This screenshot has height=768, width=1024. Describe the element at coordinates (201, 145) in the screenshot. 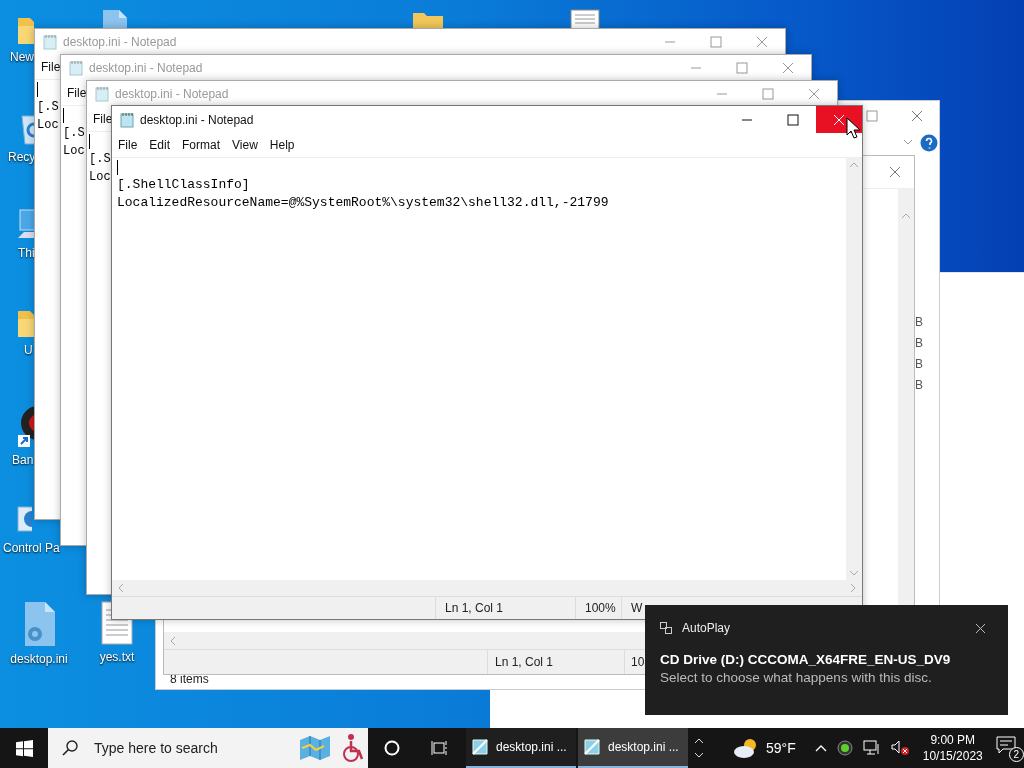

I see `menu-item: Format` at that location.